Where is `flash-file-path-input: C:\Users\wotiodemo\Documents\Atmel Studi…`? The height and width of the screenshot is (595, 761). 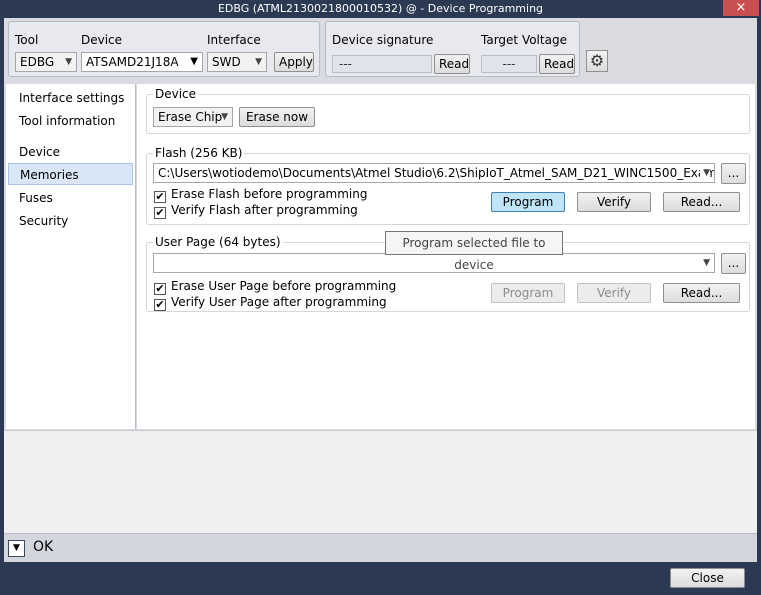
flash-file-path-input: C:\Users\wotiodemo\Documents\Atmel Studi… is located at coordinates (434, 173).